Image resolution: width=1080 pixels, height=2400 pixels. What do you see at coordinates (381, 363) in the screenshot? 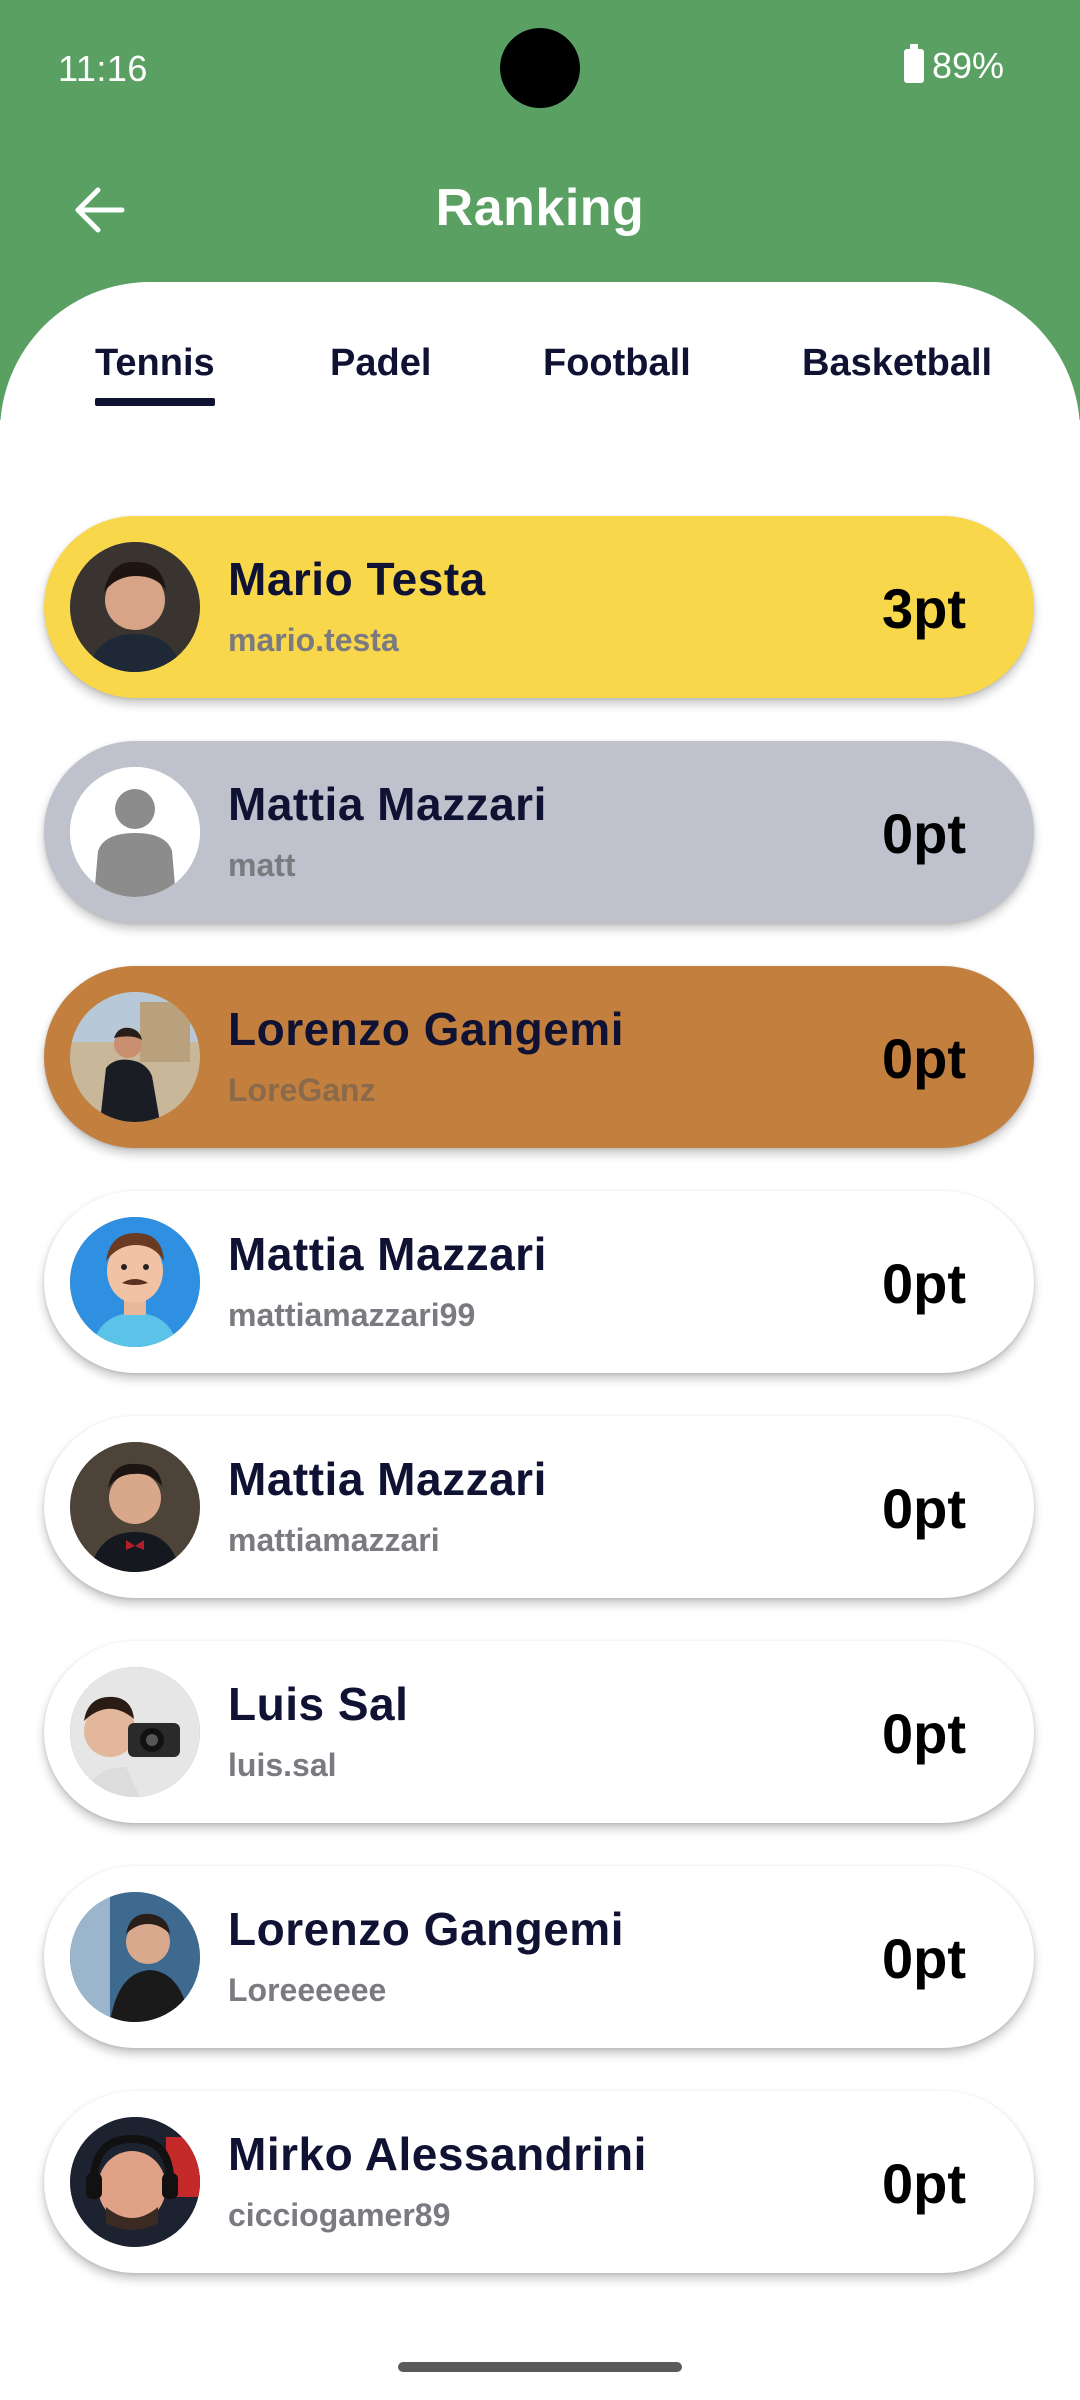
I see `tab-label: Padel` at bounding box center [381, 363].